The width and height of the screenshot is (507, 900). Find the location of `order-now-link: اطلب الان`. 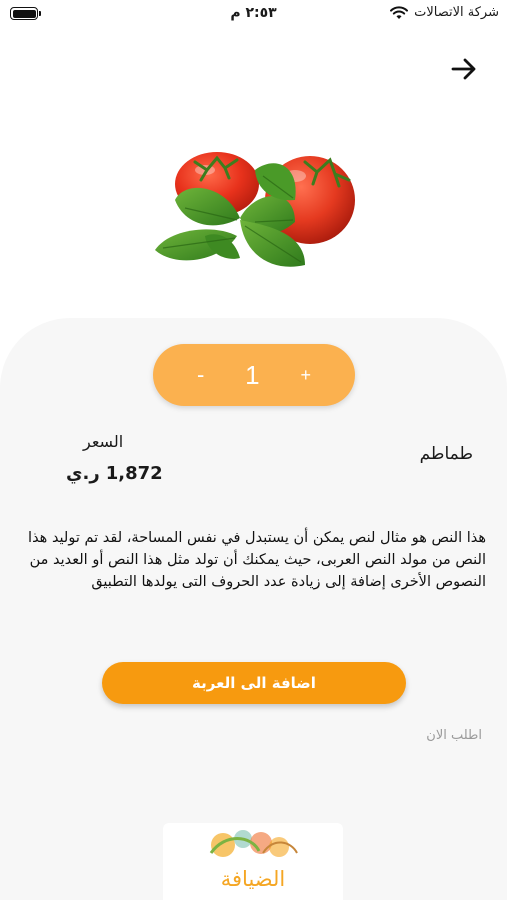

order-now-link: اطلب الان is located at coordinates (454, 735).